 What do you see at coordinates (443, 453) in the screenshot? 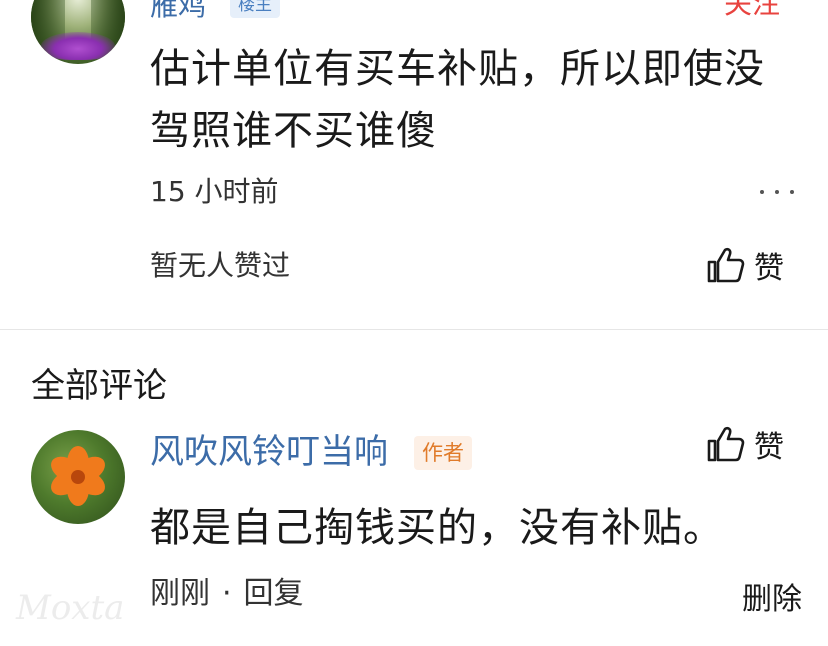
I see `author-badge: 作者` at bounding box center [443, 453].